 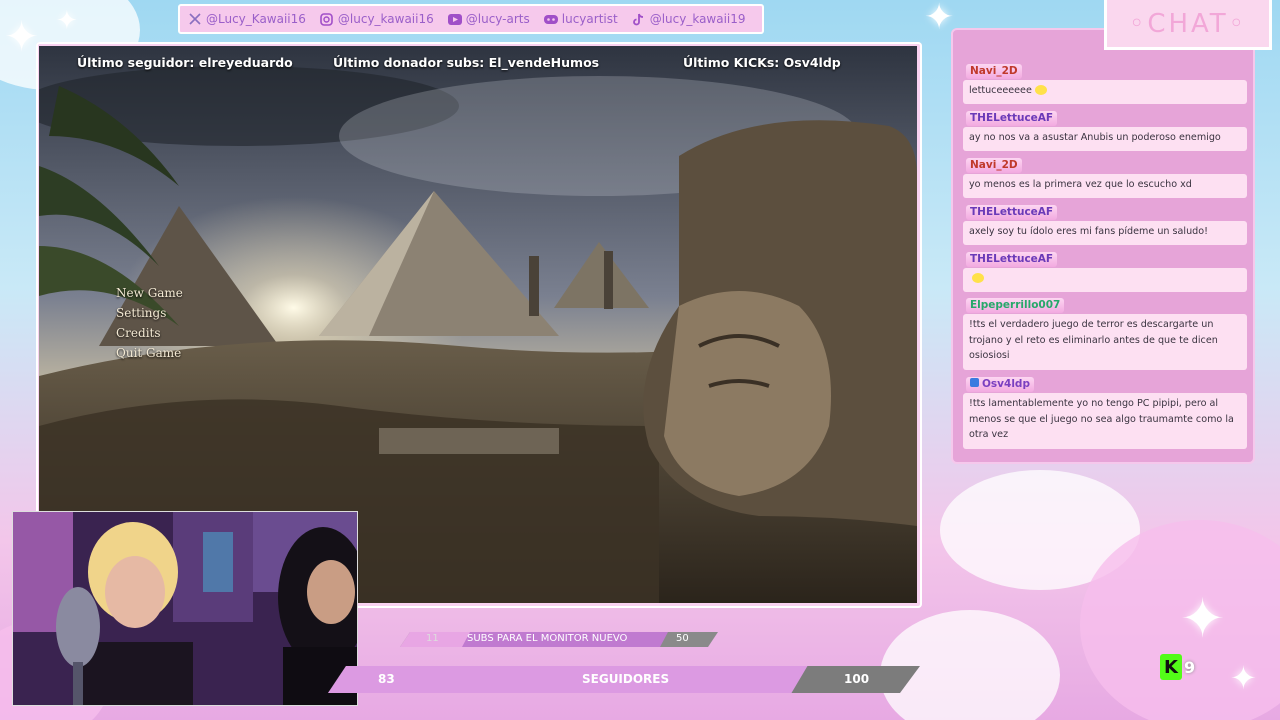 I want to click on chat-message-text: lettuceeeeee, so click(x=1000, y=90).